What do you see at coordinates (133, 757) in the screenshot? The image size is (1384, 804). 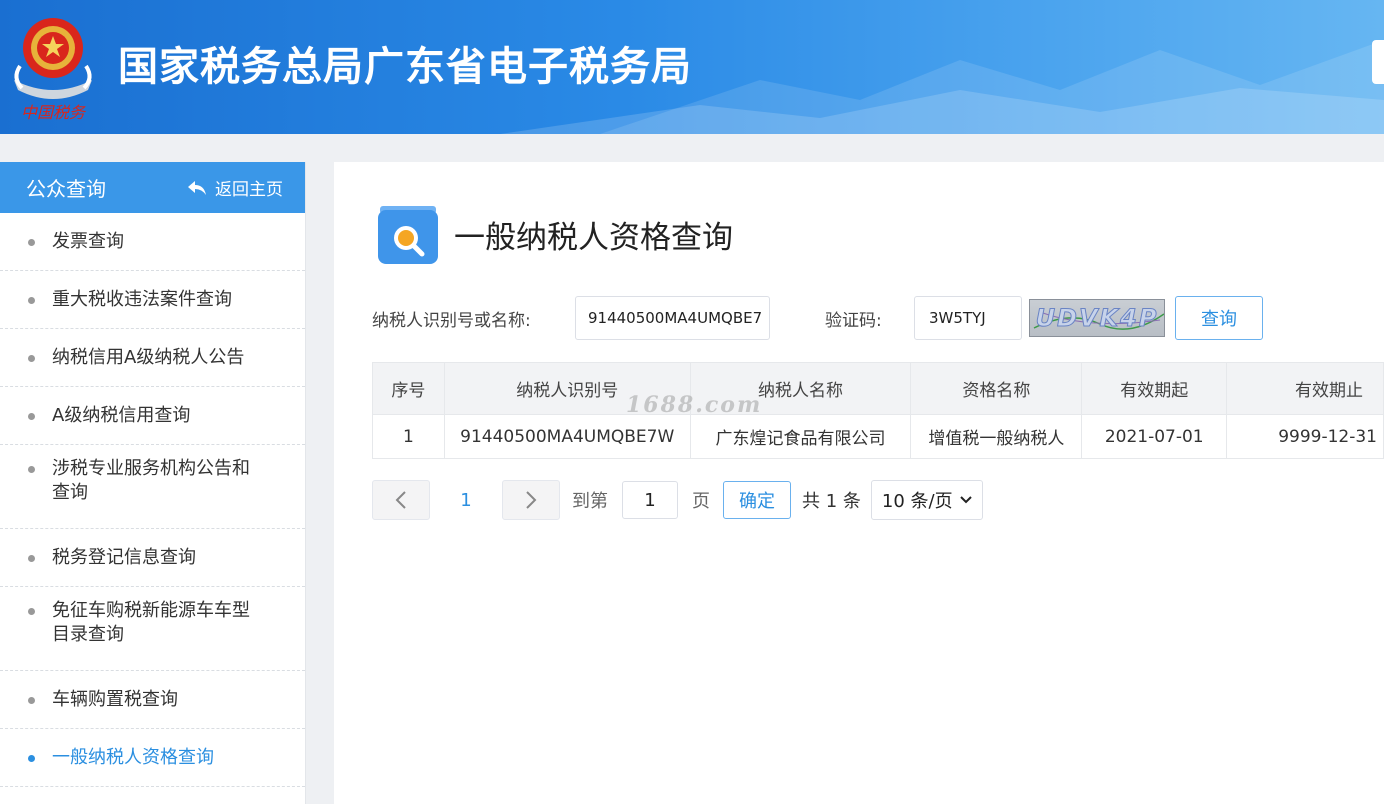 I see `sidebar-item-label: 一般纳税人资格查询` at bounding box center [133, 757].